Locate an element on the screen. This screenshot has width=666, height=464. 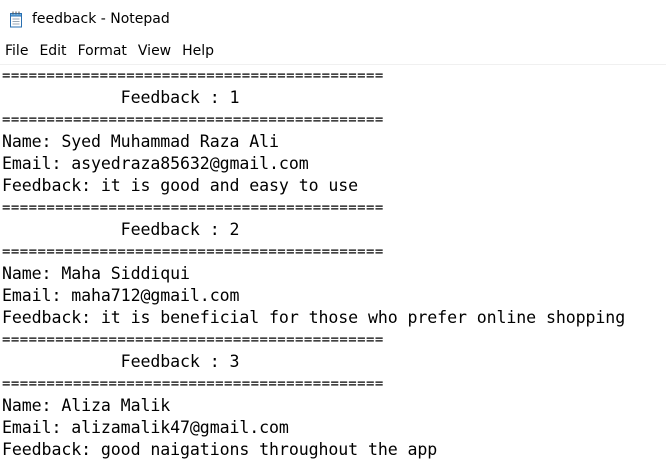
text-line: Email: maha712@gmail.com is located at coordinates (121, 295).